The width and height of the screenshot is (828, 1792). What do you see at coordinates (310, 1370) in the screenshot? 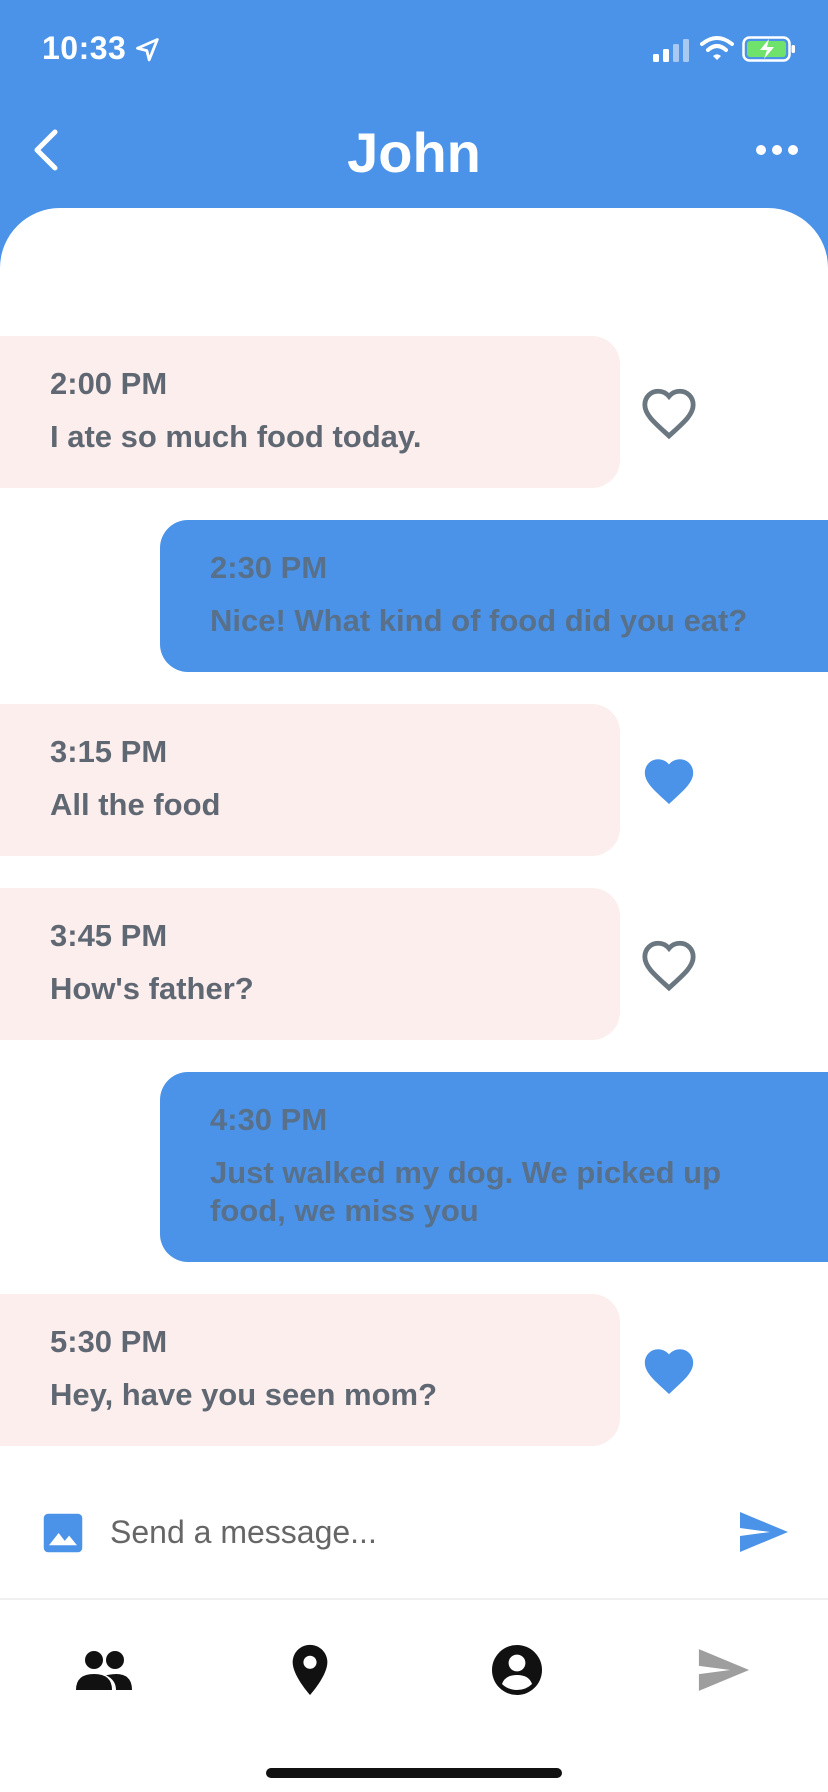
I see `message-bubble-received: 5:30 PM Hey, have you seen mom?` at bounding box center [310, 1370].